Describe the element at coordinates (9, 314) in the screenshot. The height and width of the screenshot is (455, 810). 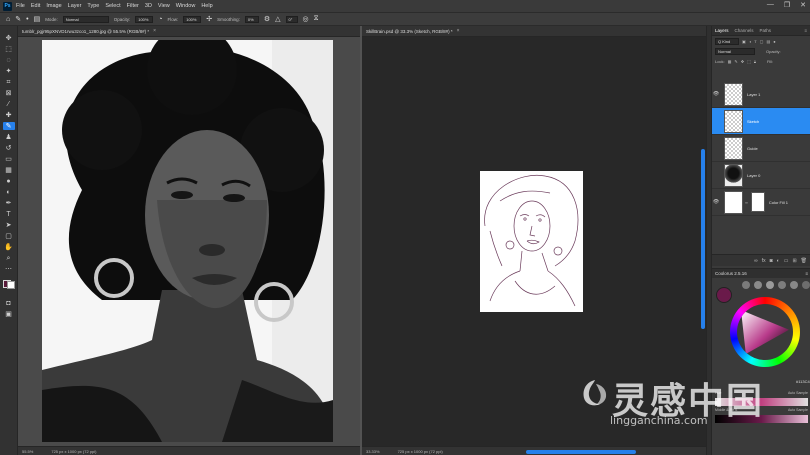
I see `screen-mode-icon: ▣` at that location.